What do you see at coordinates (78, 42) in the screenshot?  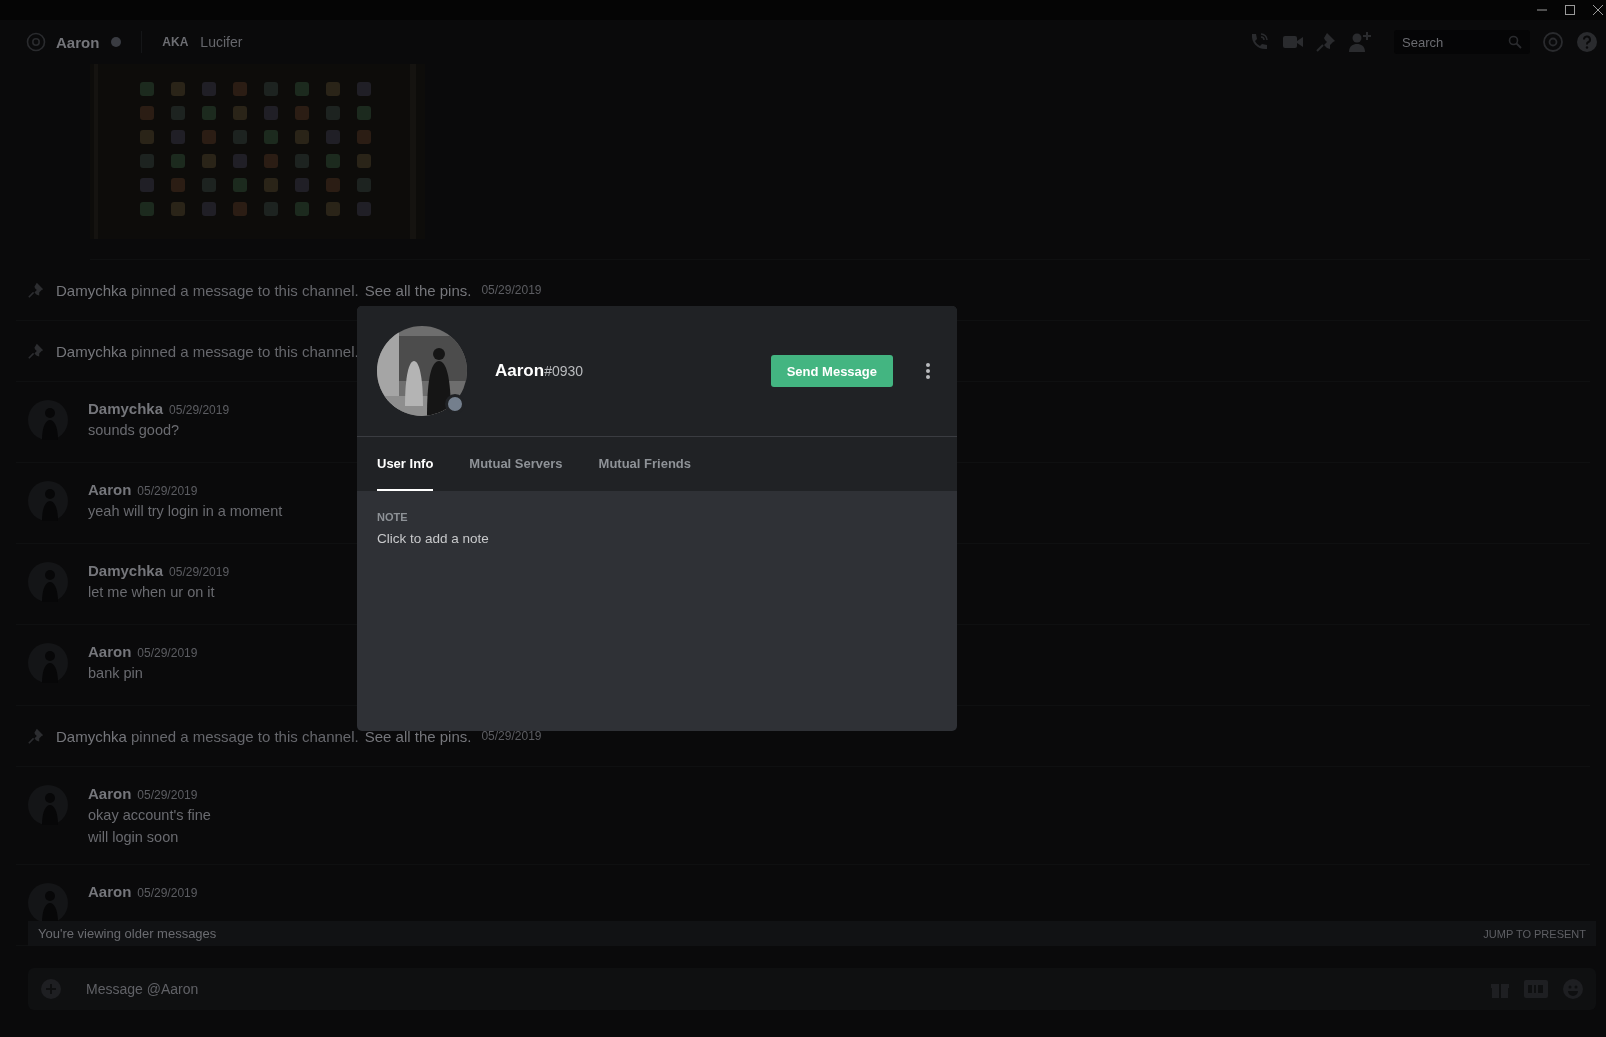 I see `channel-name: Aaron` at bounding box center [78, 42].